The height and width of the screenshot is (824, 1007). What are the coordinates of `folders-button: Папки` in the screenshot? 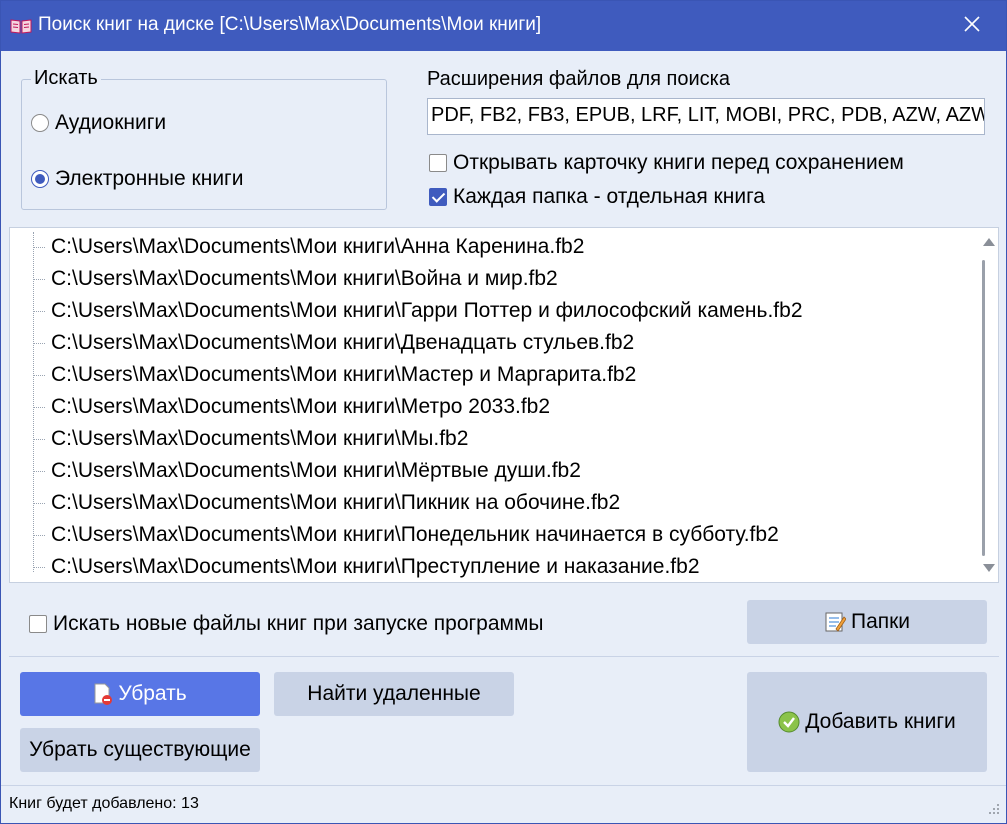 It's located at (867, 622).